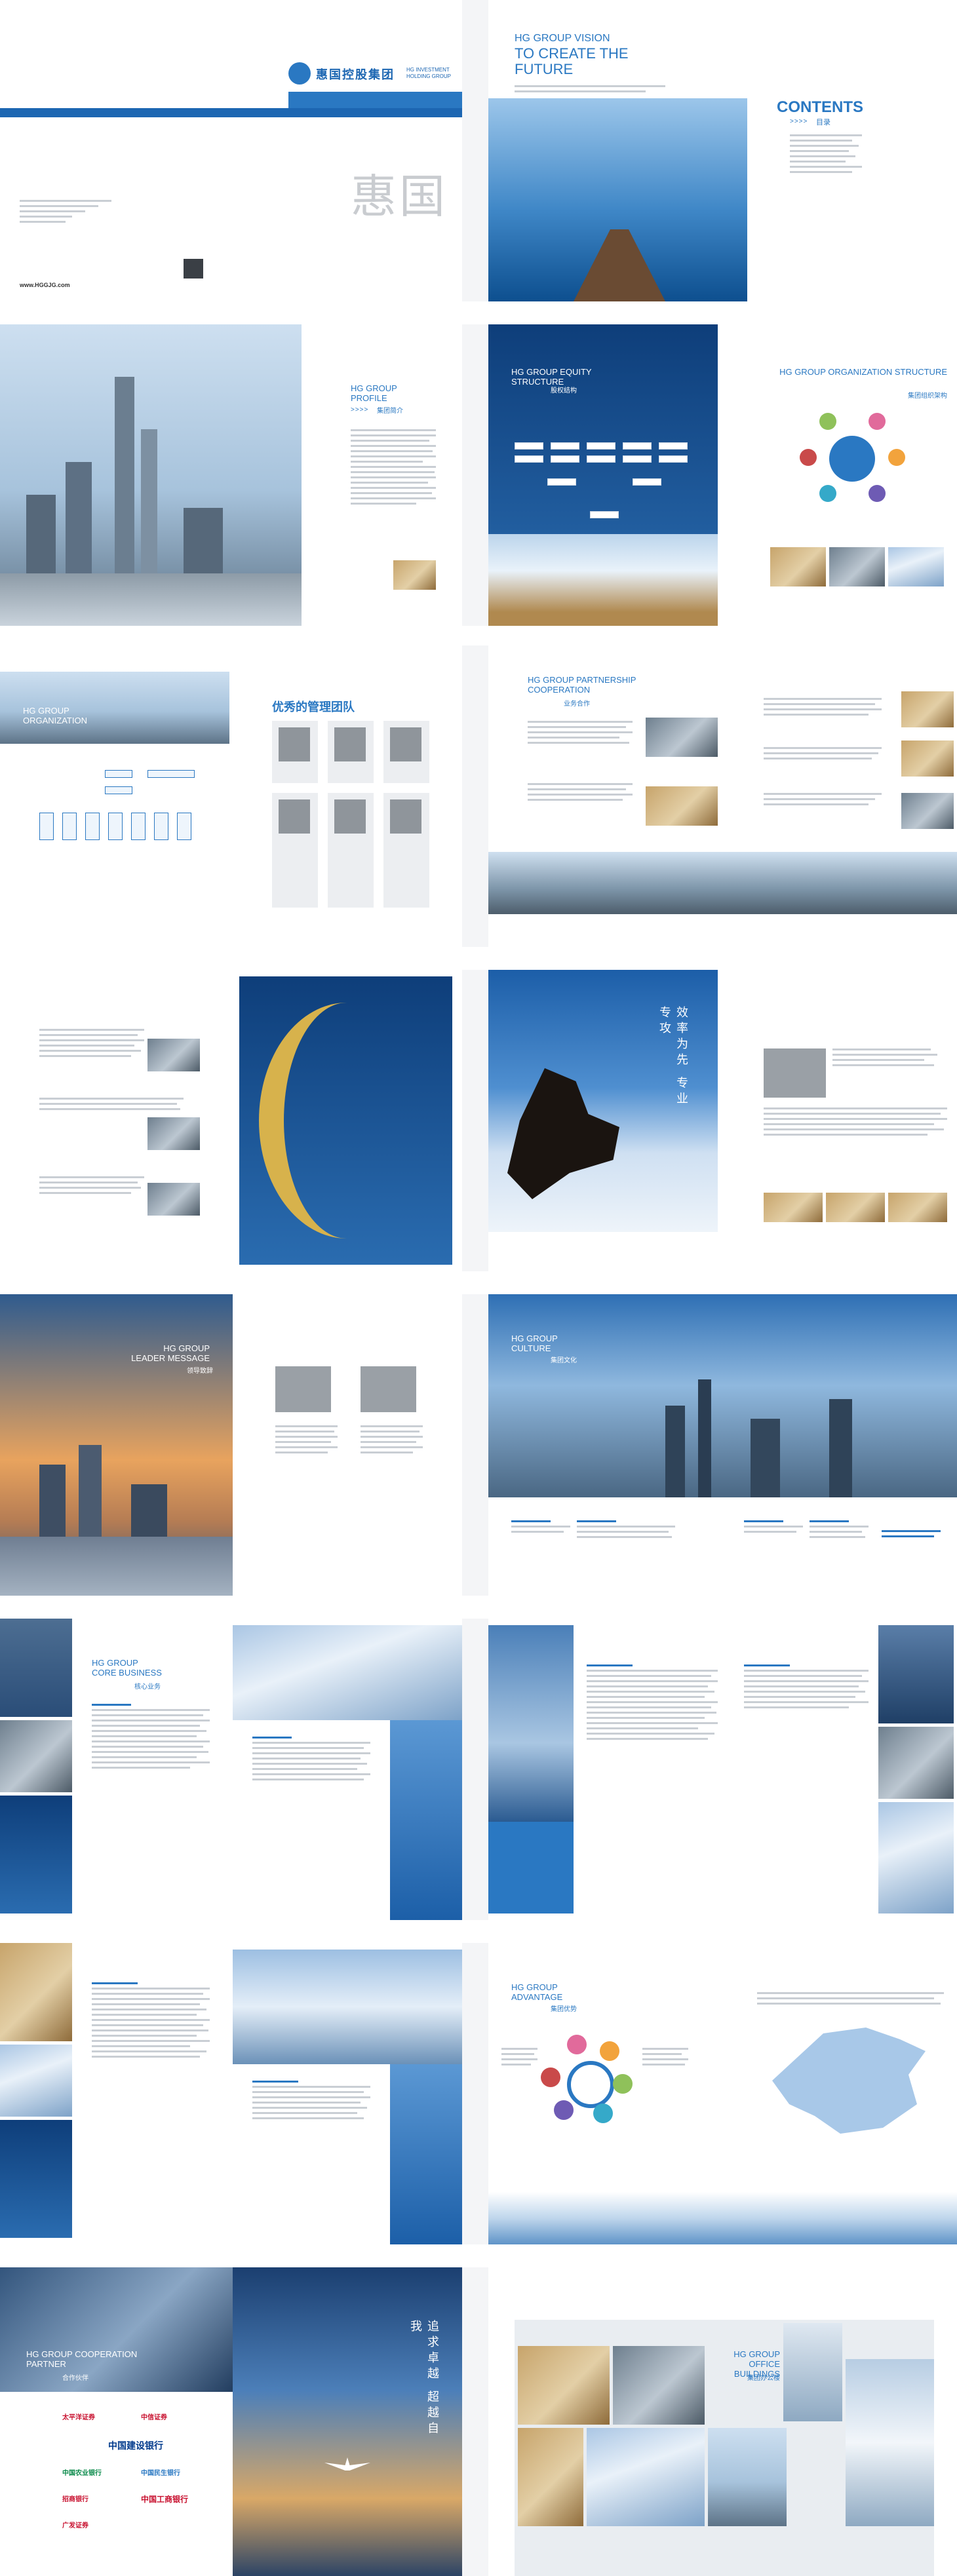 Image resolution: width=957 pixels, height=2576 pixels. What do you see at coordinates (722, 2421) in the screenshot?
I see `office-page: HG GROUP OFFICE BUILDINGS 集团办公楼` at bounding box center [722, 2421].